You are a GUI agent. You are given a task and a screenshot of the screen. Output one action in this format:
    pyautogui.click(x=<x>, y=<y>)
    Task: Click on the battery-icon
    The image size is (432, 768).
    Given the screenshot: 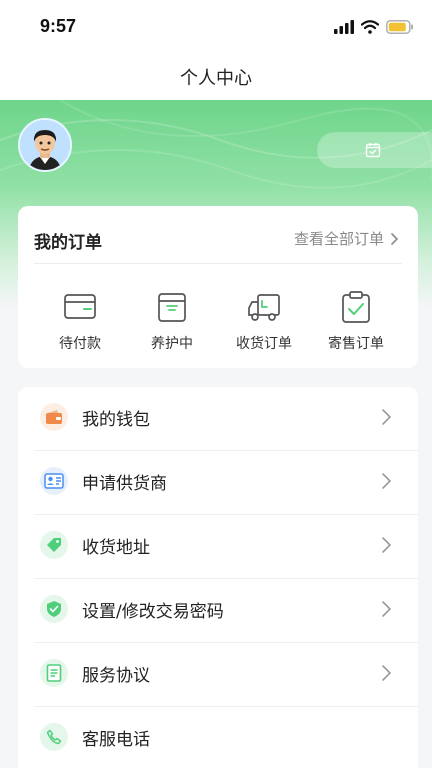 What is the action you would take?
    pyautogui.click(x=399, y=27)
    